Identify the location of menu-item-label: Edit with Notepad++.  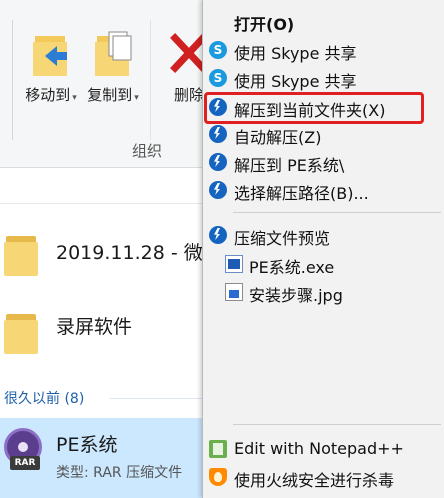
(319, 448).